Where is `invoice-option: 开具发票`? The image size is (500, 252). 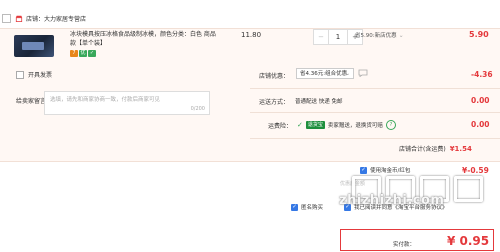
invoice-option: 开具发票 is located at coordinates (34, 74).